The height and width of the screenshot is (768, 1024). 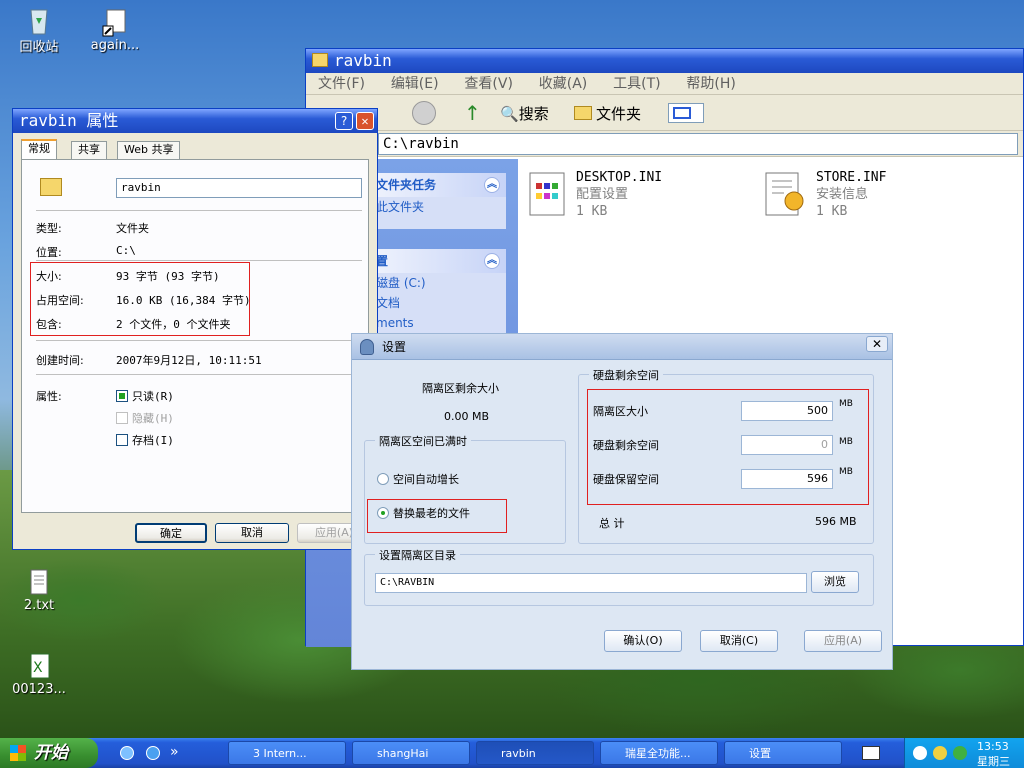 I want to click on address-input: C:\ravbin, so click(x=698, y=144).